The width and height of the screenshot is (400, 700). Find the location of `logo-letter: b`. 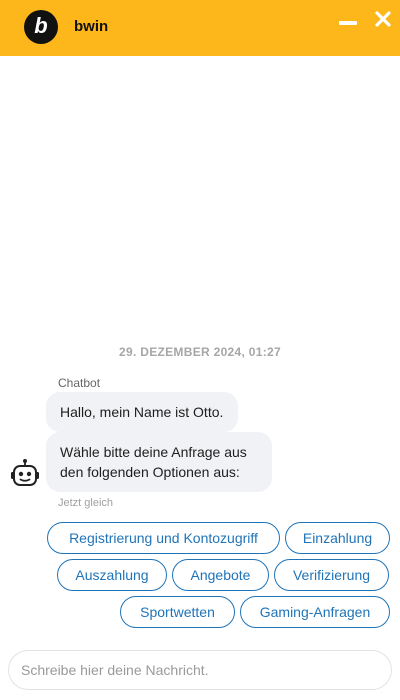

logo-letter: b is located at coordinates (41, 25).